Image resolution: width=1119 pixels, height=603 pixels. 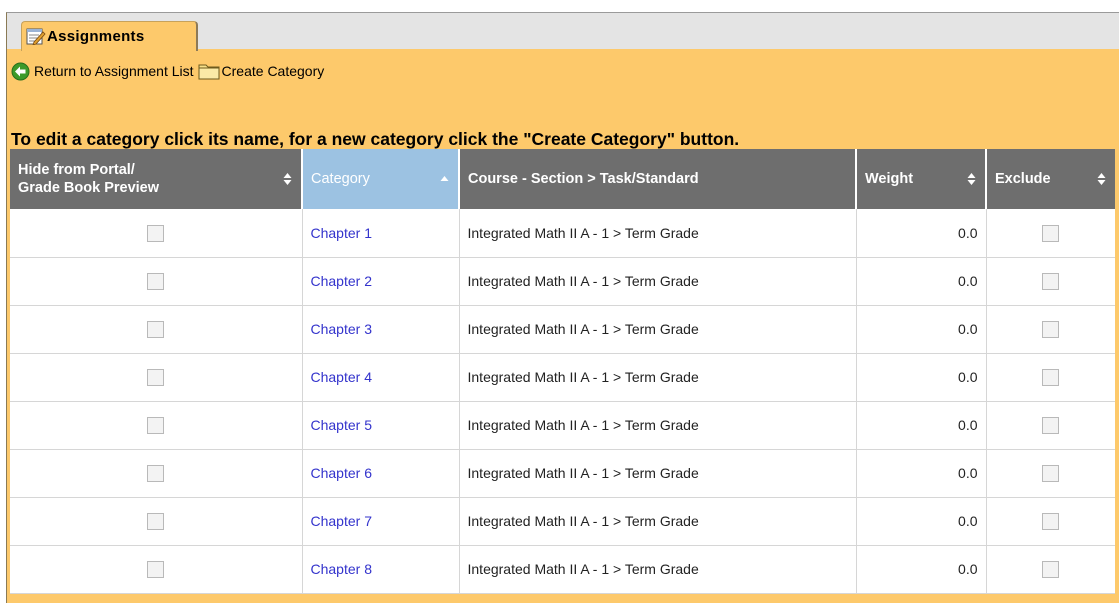 What do you see at coordinates (381, 473) in the screenshot?
I see `category-cell: Chapter 6` at bounding box center [381, 473].